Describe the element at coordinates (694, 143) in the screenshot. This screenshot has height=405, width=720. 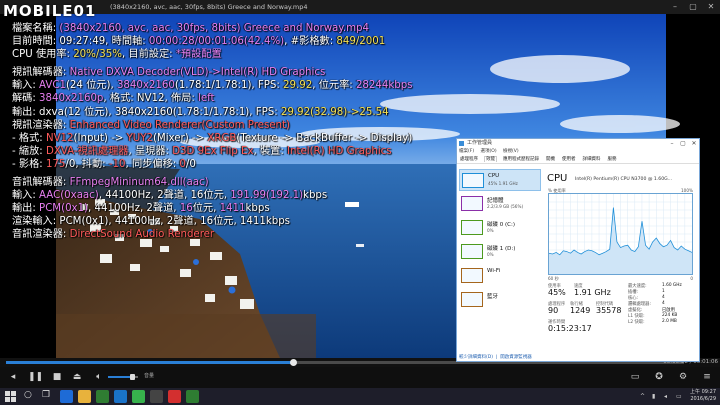
I see `tm-close-icon: ✕` at that location.